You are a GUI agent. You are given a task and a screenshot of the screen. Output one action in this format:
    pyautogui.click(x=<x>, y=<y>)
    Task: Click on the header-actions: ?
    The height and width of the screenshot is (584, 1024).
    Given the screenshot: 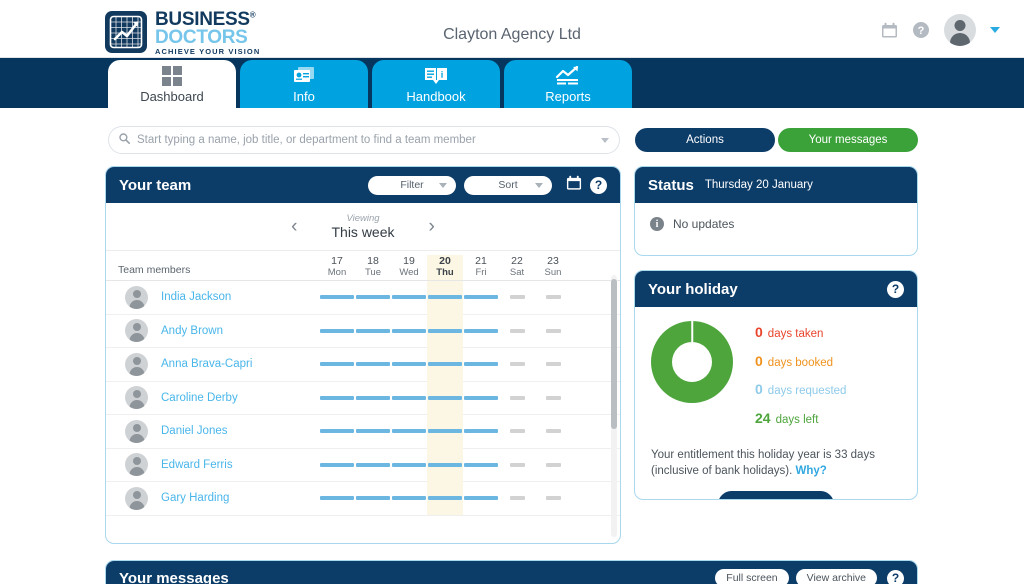 What is the action you would take?
    pyautogui.click(x=940, y=30)
    